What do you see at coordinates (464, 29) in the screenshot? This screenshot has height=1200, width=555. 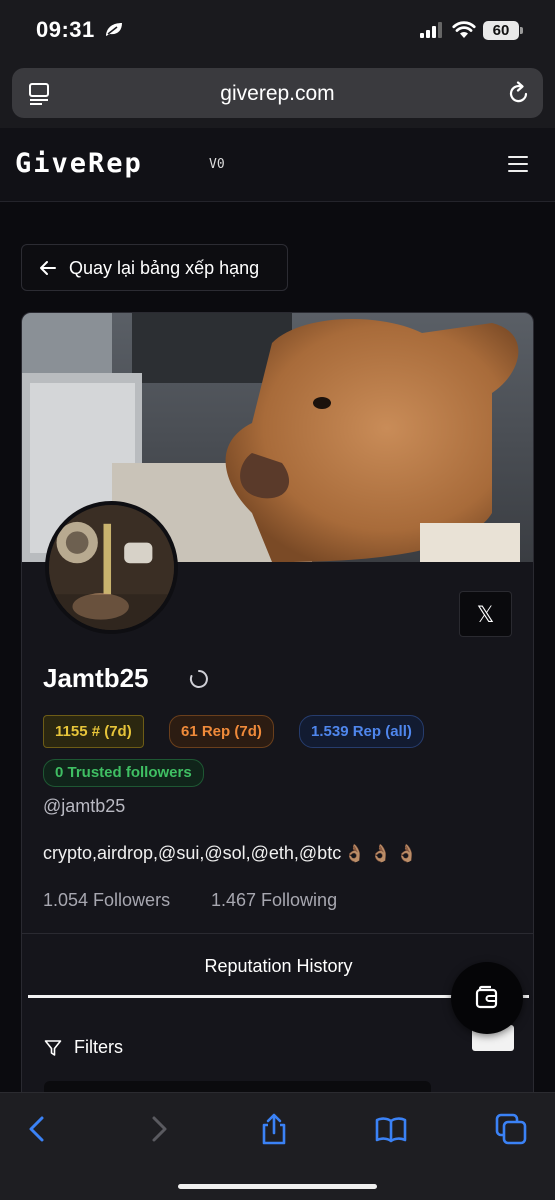 I see `wifi-icon` at bounding box center [464, 29].